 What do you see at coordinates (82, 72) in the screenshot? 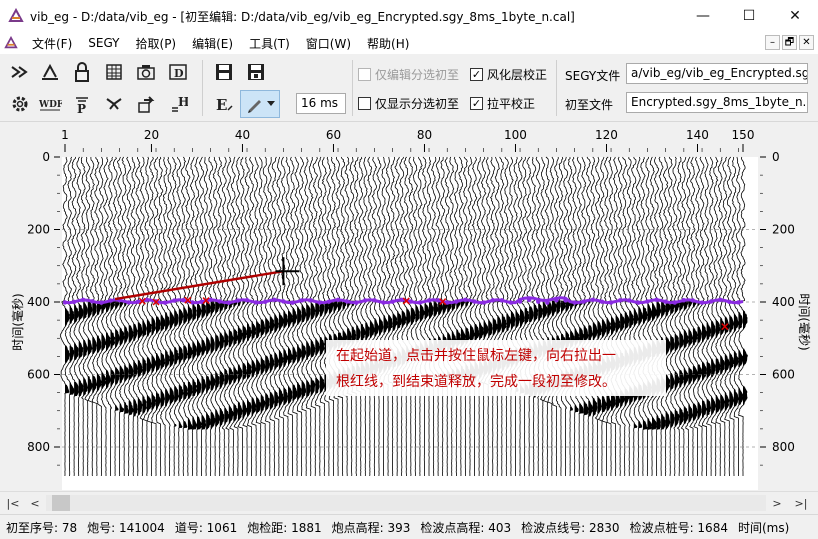
I see `lock-icon` at bounding box center [82, 72].